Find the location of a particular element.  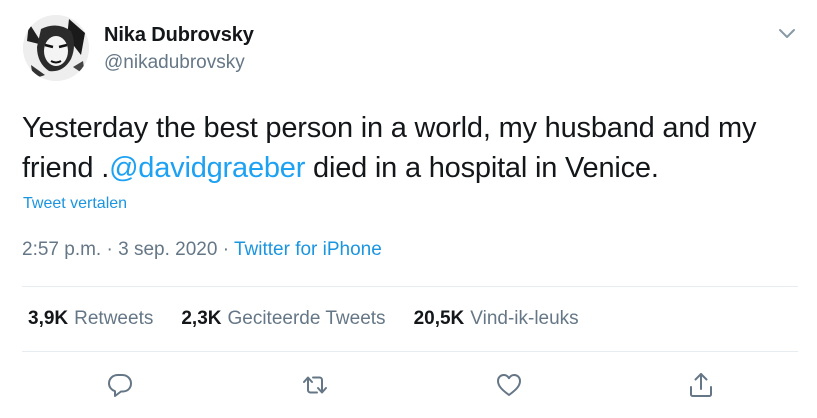

retweets-stat: 3,9K Retweets is located at coordinates (90, 319).